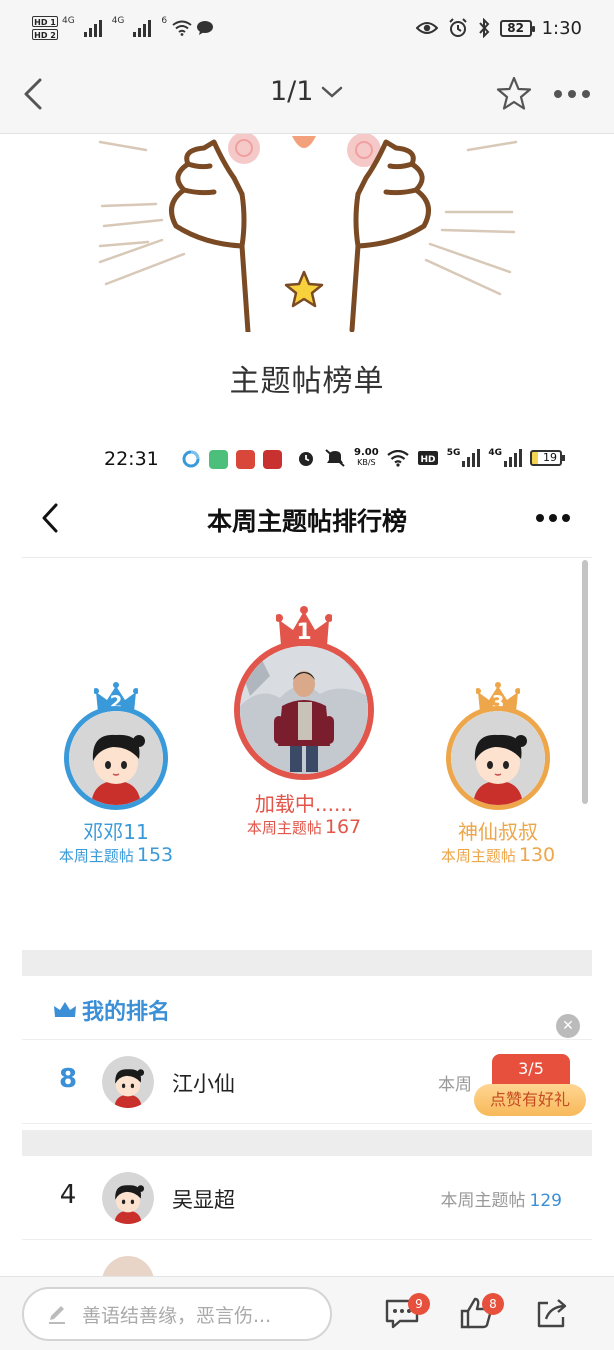 Image resolution: width=614 pixels, height=1350 pixels. Describe the element at coordinates (45, 34) in the screenshot. I see `hd2-label: HD 2` at that location.